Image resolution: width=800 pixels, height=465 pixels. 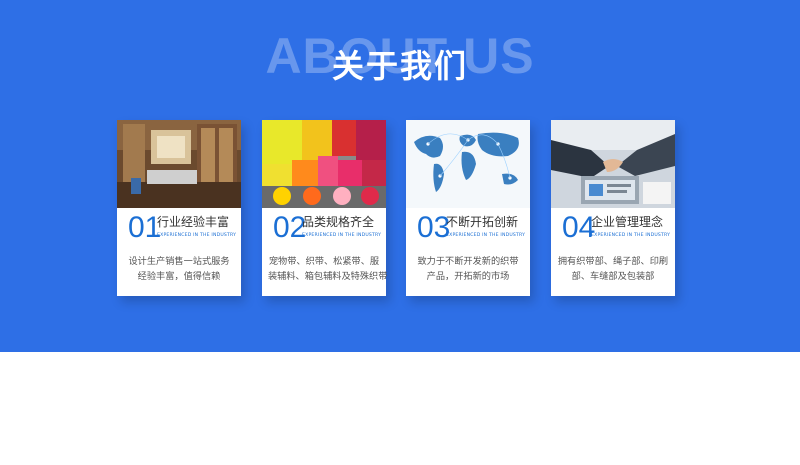 I want to click on card-title: 品类规格齐全, so click(x=338, y=222).